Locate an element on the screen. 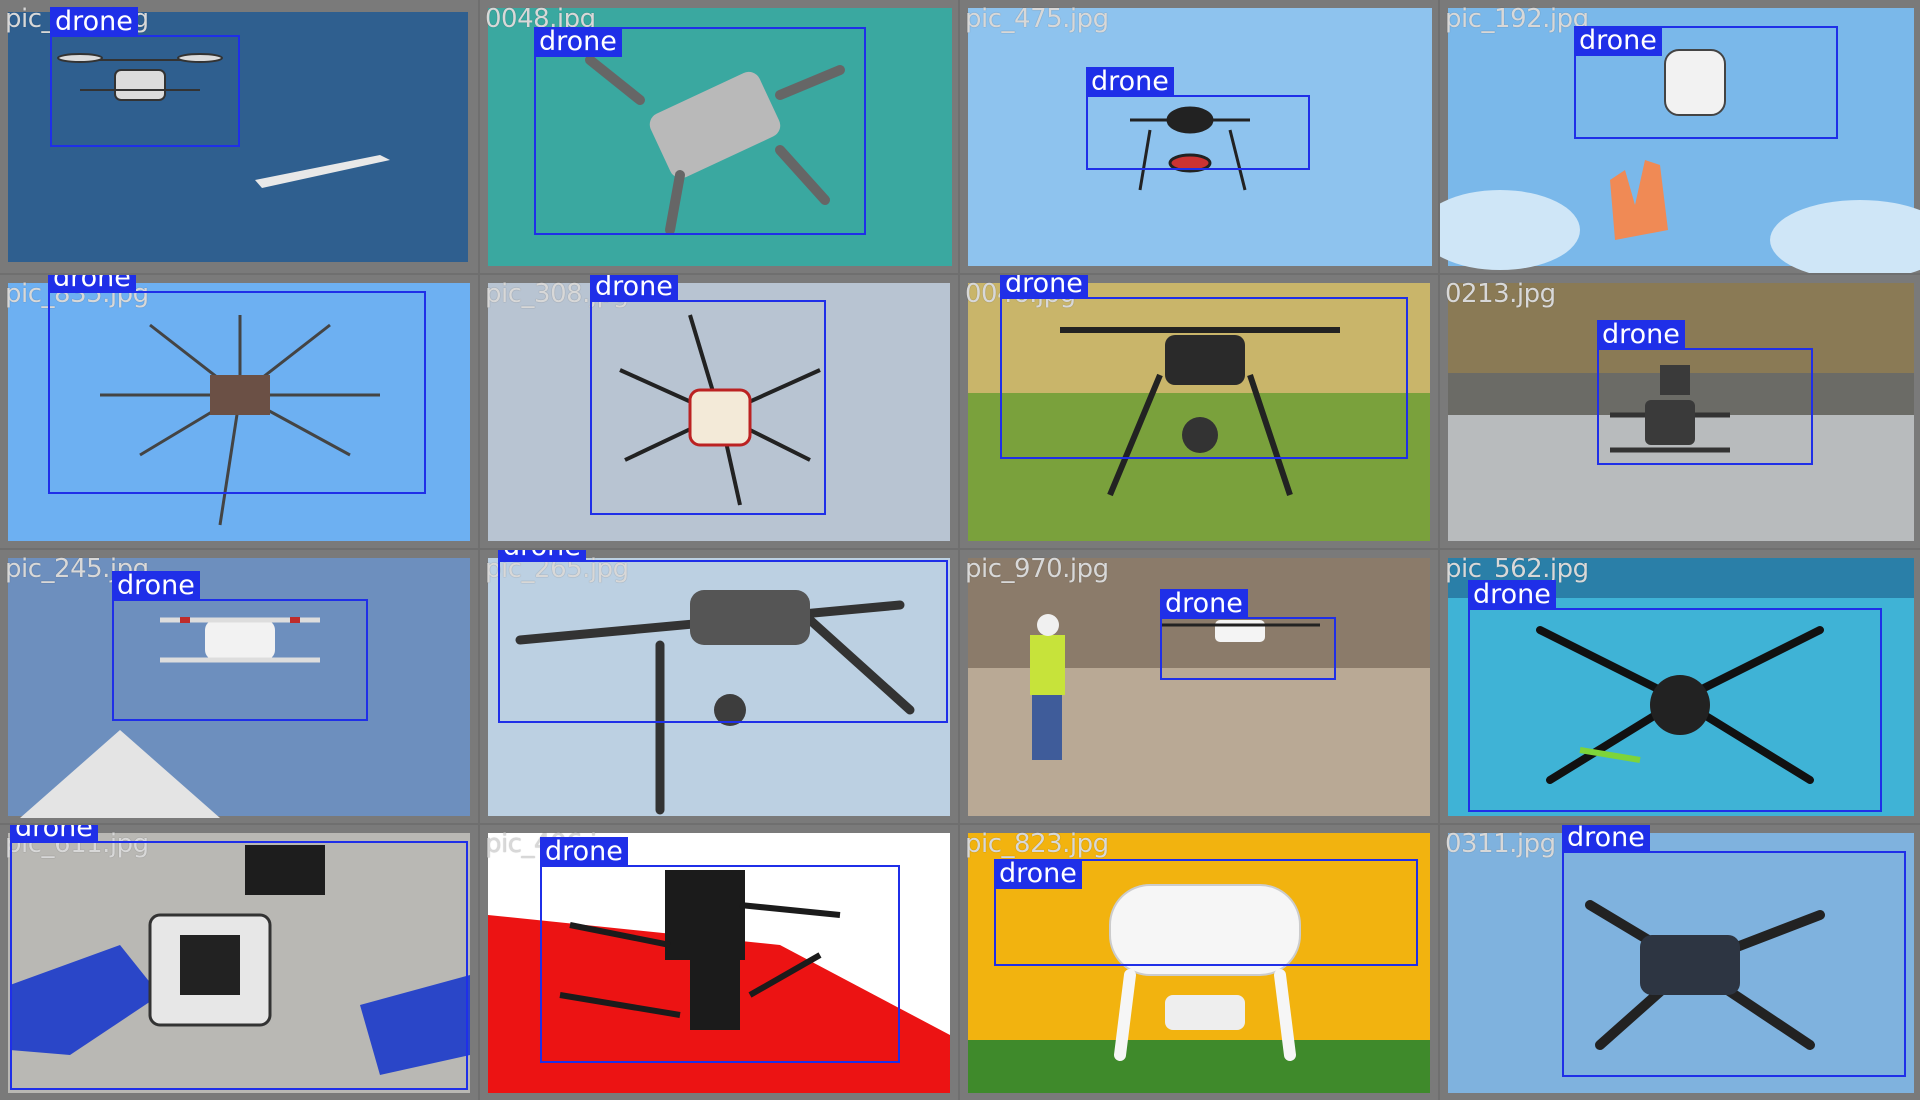 The height and width of the screenshot is (1100, 1920). filename: pic_192.jpg is located at coordinates (1517, 19).